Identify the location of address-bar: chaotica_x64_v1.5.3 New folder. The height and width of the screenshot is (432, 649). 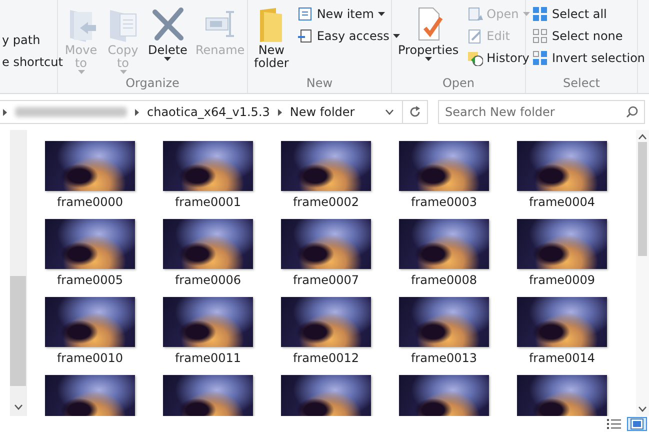
(214, 112).